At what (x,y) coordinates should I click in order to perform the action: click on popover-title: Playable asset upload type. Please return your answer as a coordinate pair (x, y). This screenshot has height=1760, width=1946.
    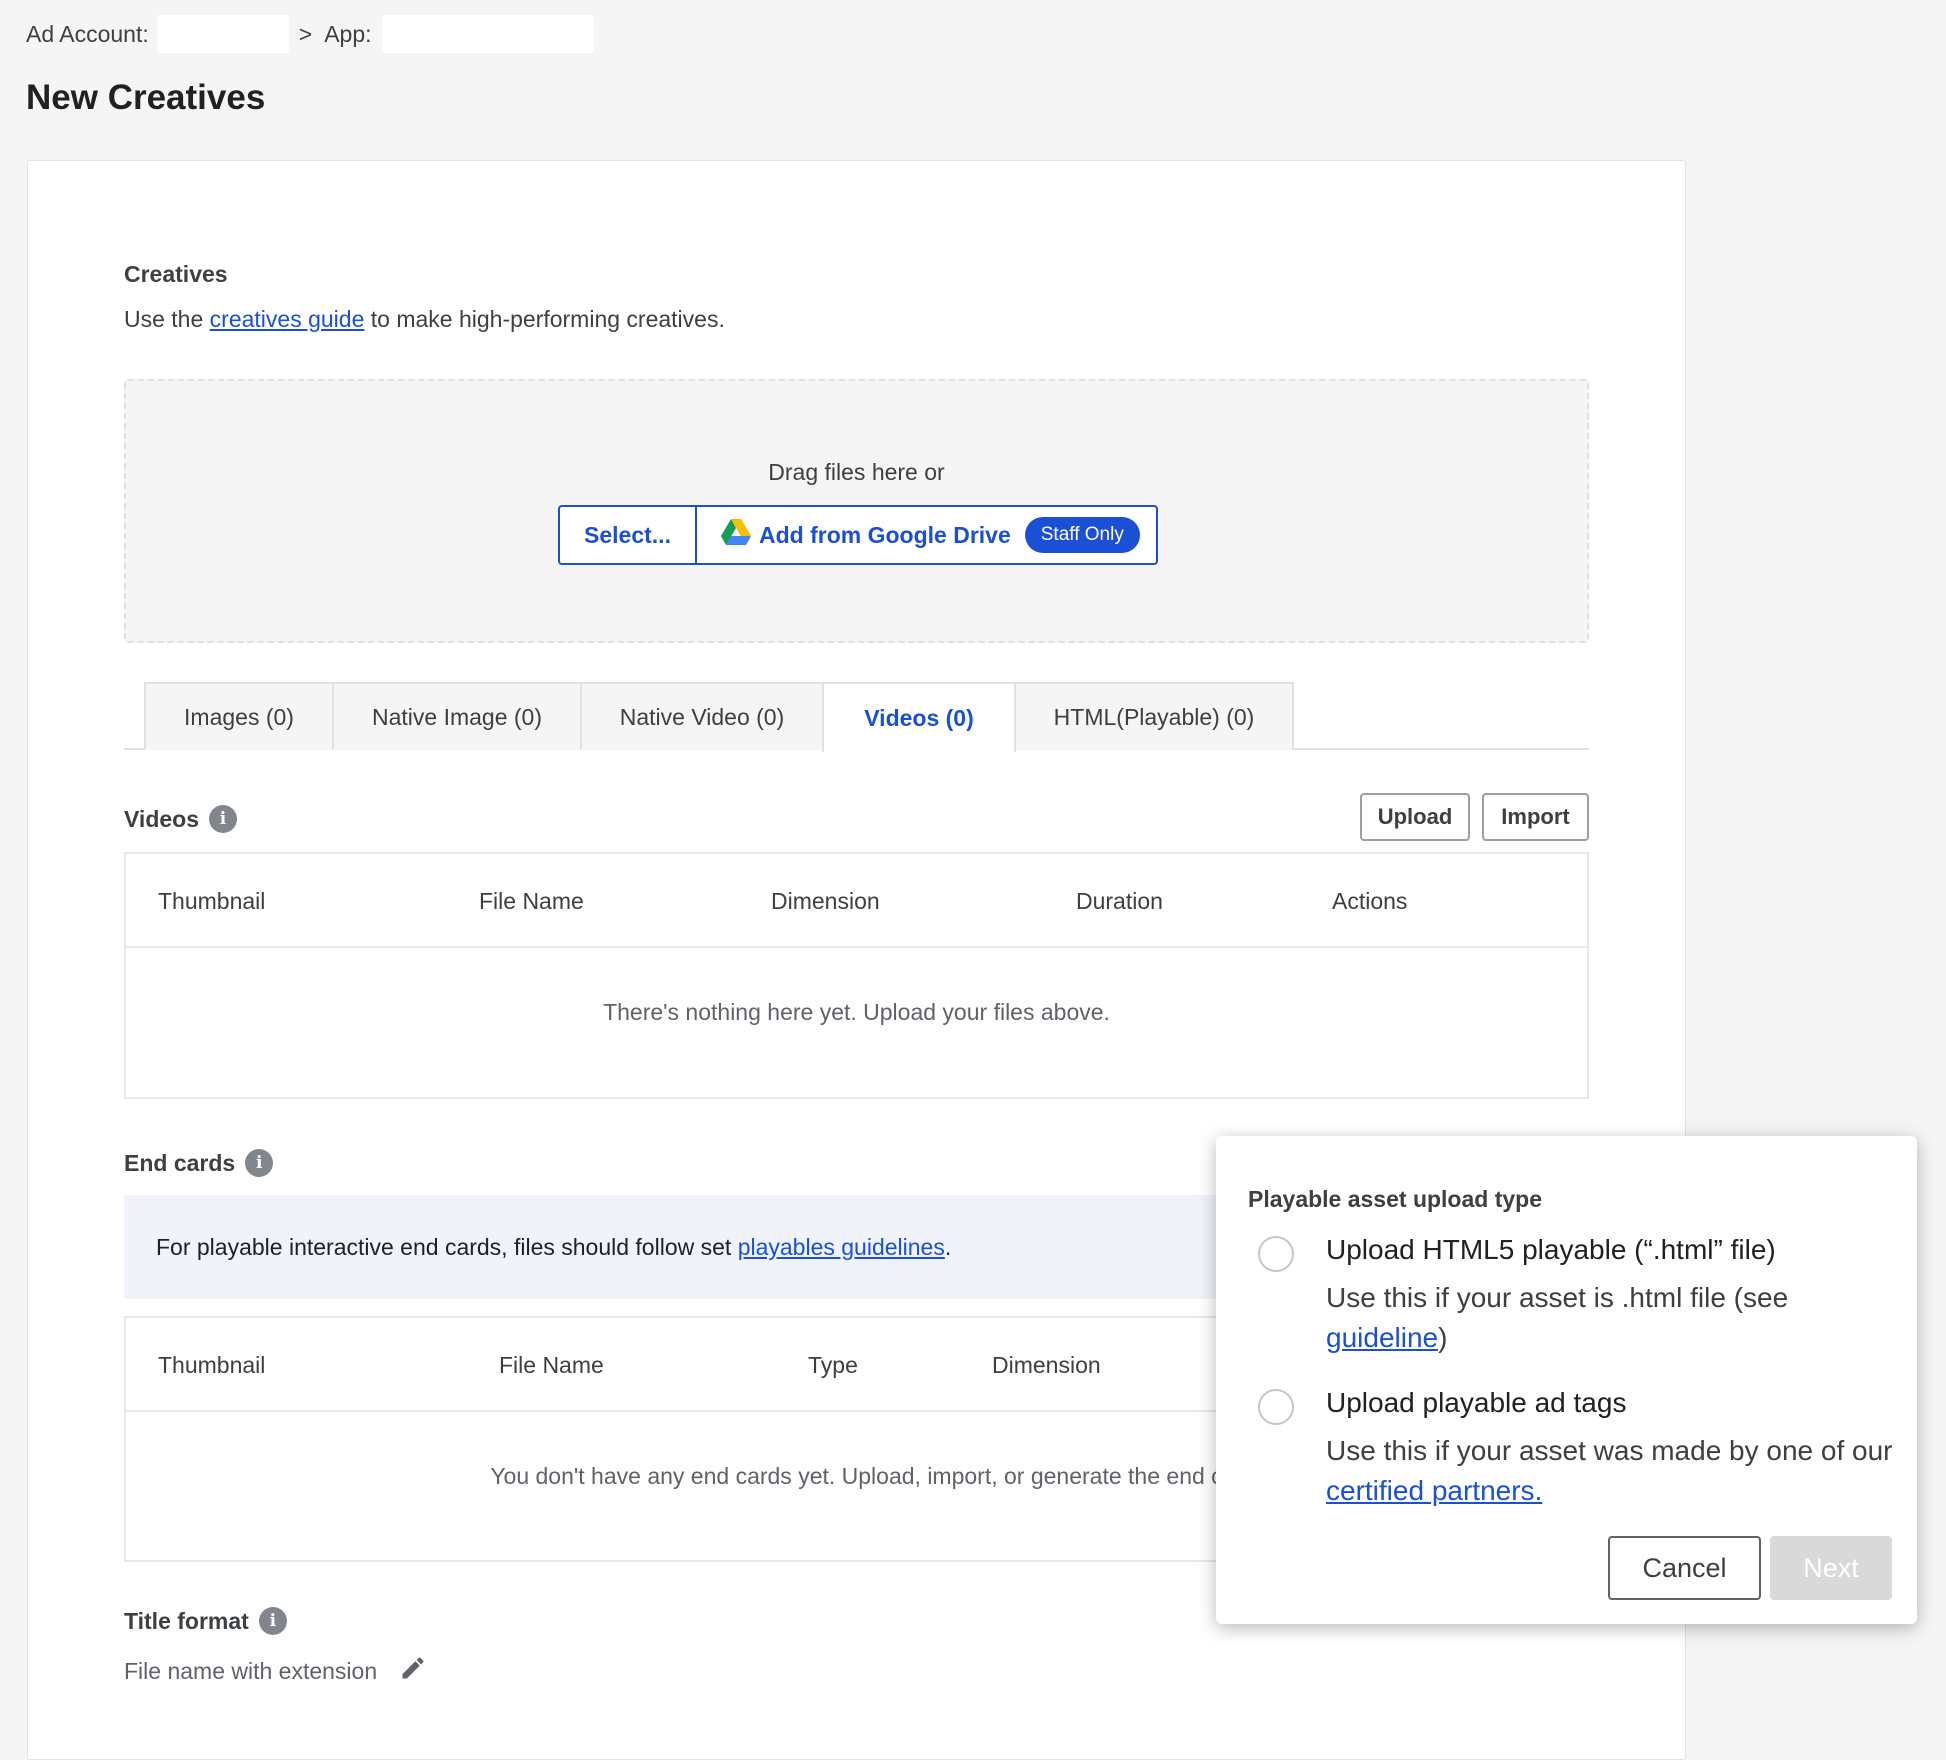
    Looking at the image, I should click on (1395, 1199).